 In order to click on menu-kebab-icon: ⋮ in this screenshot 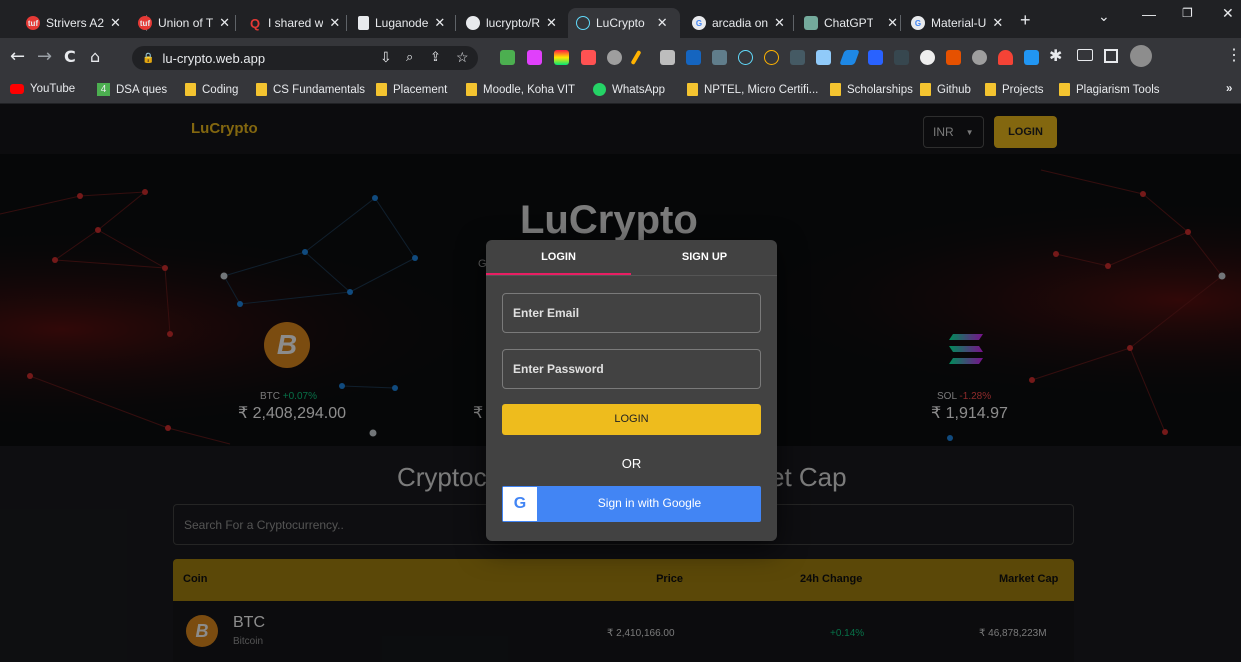, I will do `click(1233, 55)`.